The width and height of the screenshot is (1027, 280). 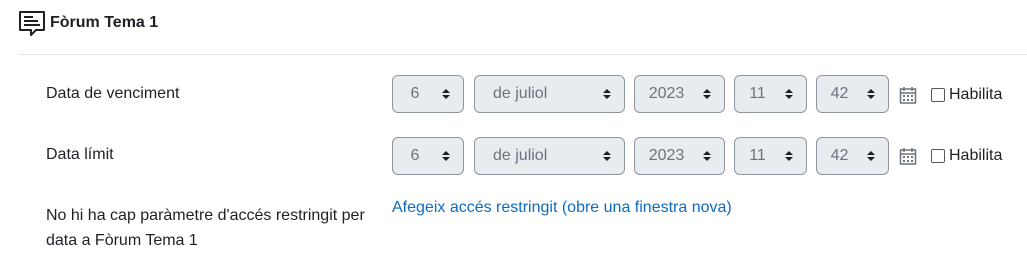 What do you see at coordinates (852, 94) in the screenshot?
I see `due-date-minute-select: 42` at bounding box center [852, 94].